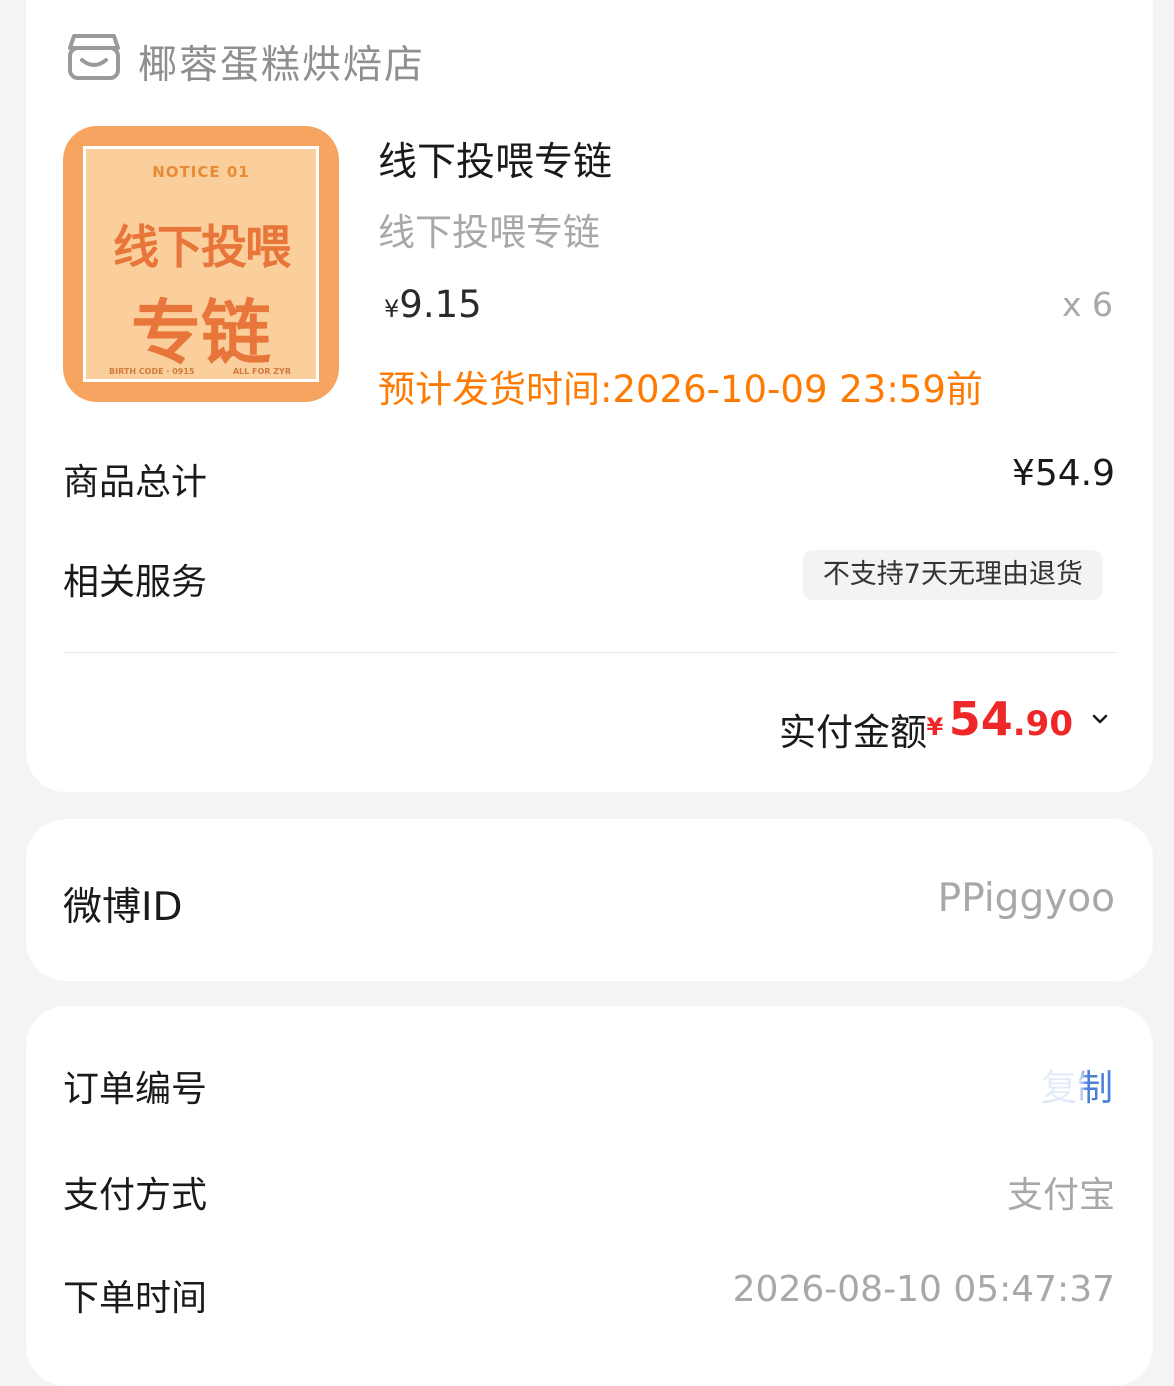  What do you see at coordinates (281, 62) in the screenshot?
I see `store-name: 椰蓉蛋糕烘焙店` at bounding box center [281, 62].